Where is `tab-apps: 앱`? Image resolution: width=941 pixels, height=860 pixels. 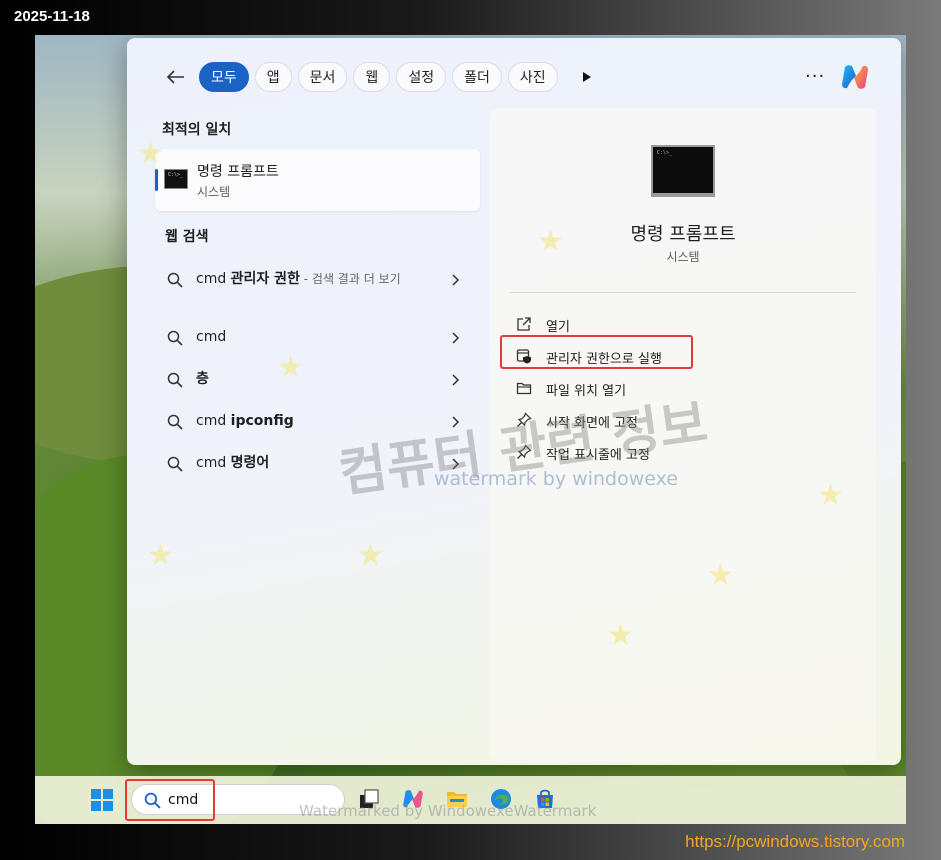 tab-apps: 앱 is located at coordinates (273, 77).